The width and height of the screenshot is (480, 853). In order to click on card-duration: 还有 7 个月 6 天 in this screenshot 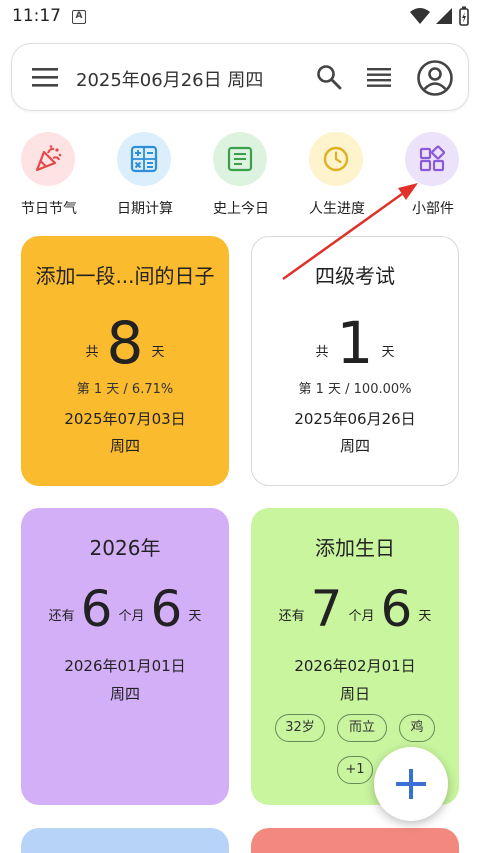, I will do `click(355, 609)`.